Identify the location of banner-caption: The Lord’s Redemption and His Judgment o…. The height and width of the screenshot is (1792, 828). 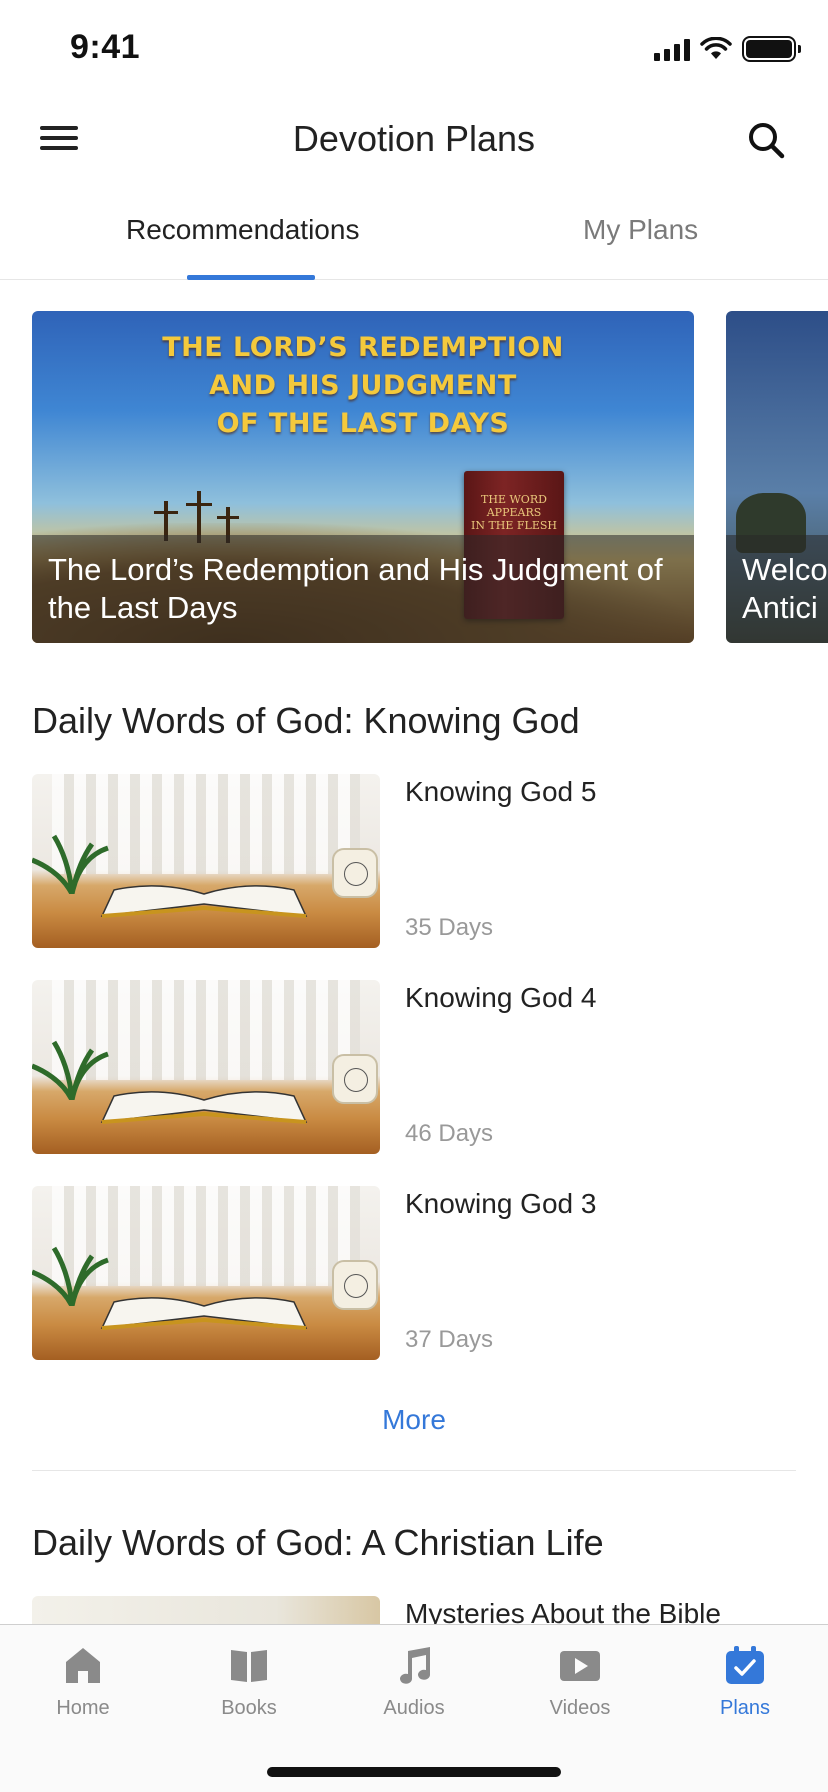
(355, 588).